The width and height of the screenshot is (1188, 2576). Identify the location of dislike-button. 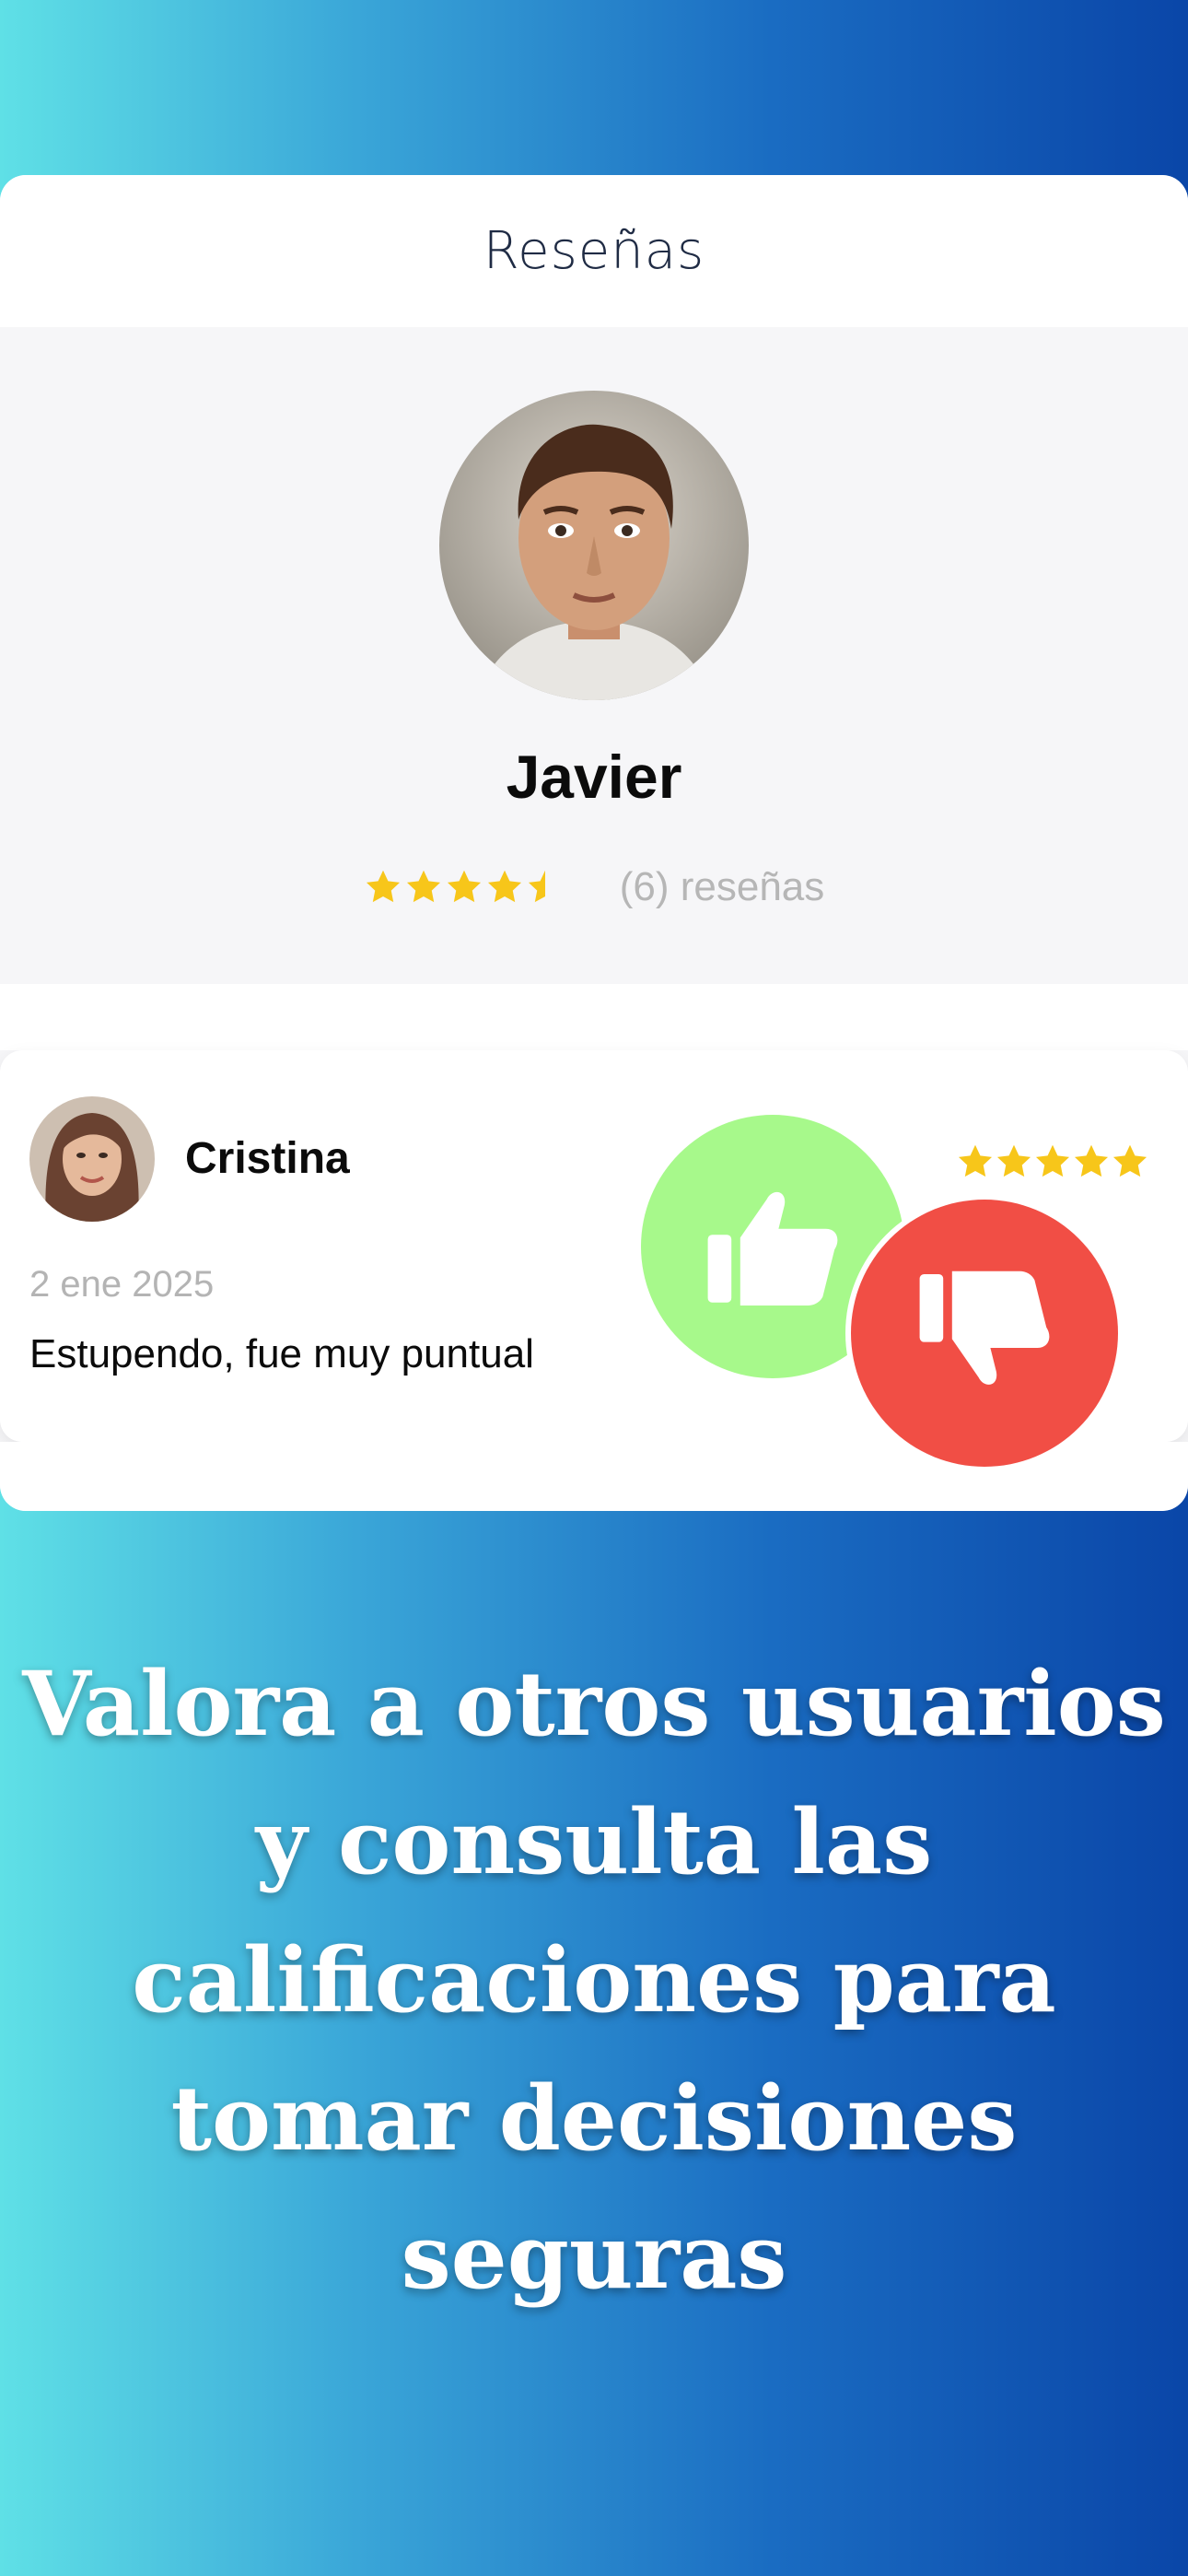
(985, 1333).